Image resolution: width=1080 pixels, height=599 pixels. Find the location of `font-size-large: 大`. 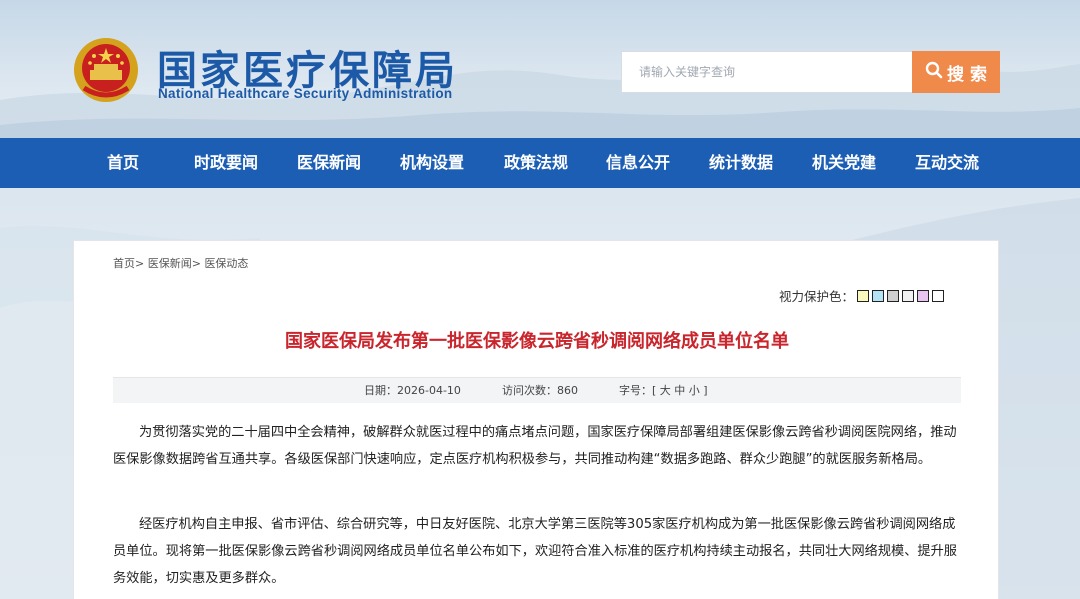

font-size-large: 大 is located at coordinates (665, 390).